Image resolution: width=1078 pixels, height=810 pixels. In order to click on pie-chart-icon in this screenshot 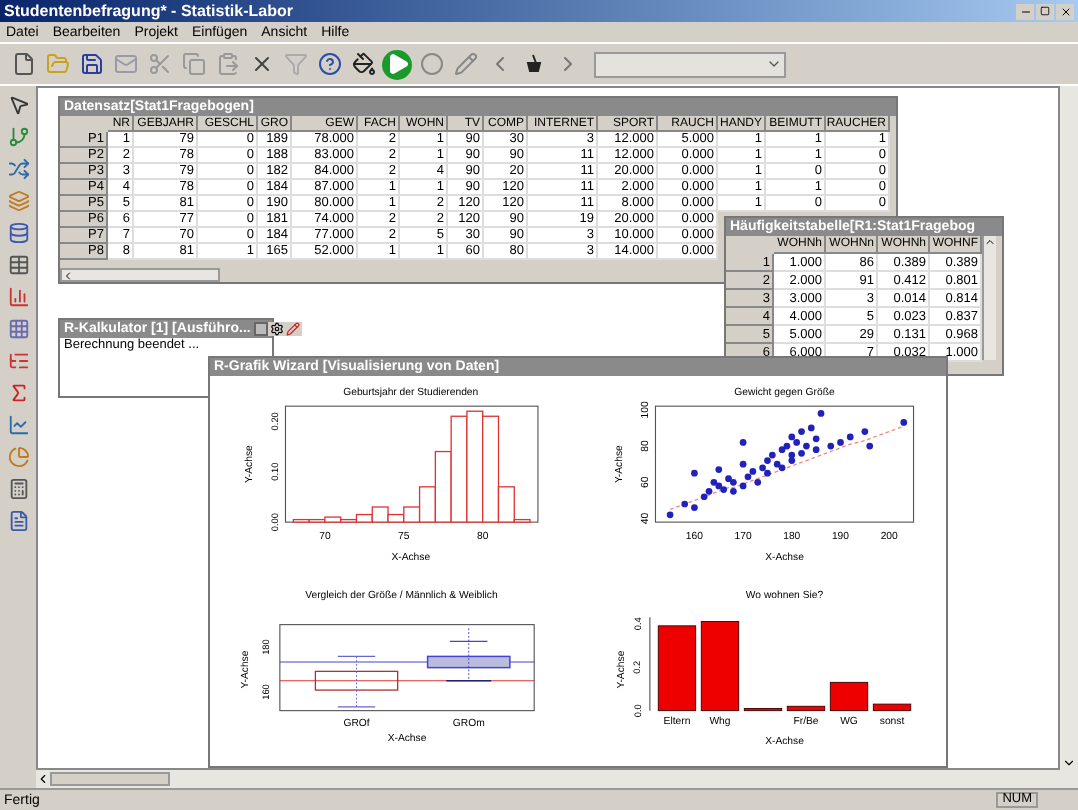, I will do `click(18, 457)`.